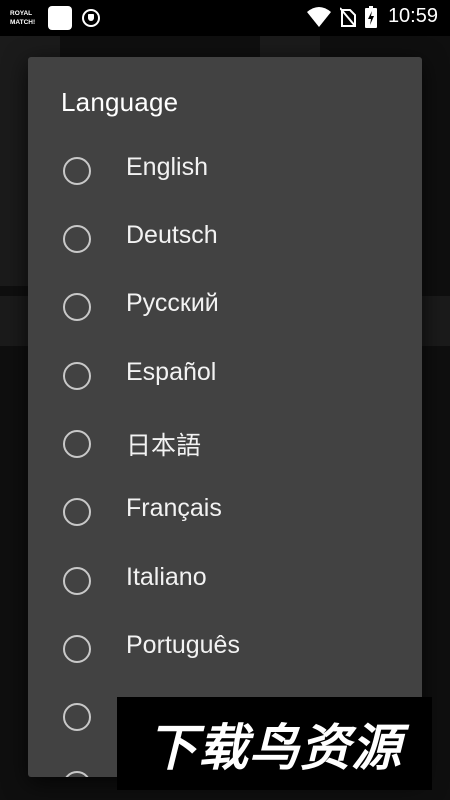 Image resolution: width=450 pixels, height=800 pixels. What do you see at coordinates (183, 645) in the screenshot?
I see `option-label: Português` at bounding box center [183, 645].